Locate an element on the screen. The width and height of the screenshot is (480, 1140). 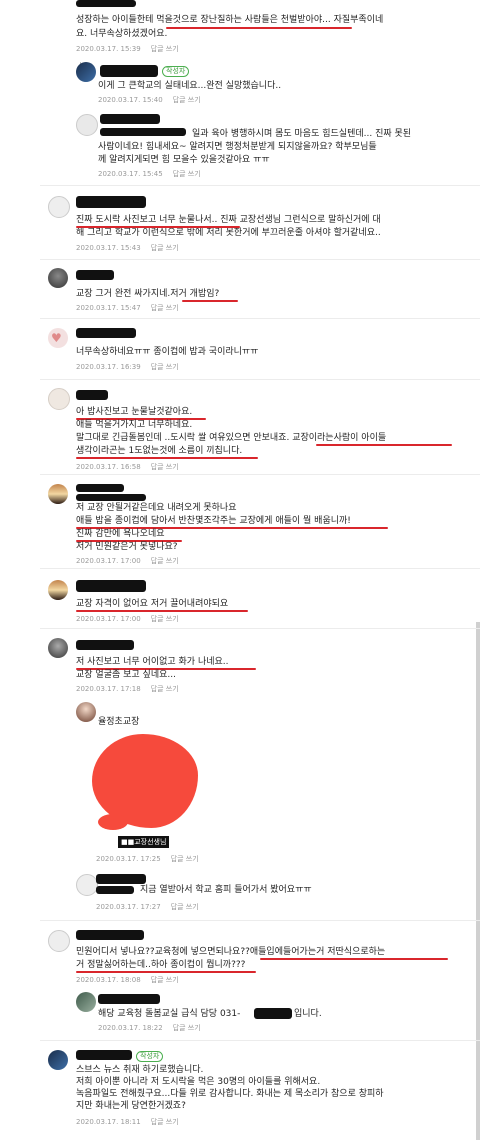
comment-meta: 2020.03.17. 18:22 답글 쓰기 is located at coordinates (149, 1028).